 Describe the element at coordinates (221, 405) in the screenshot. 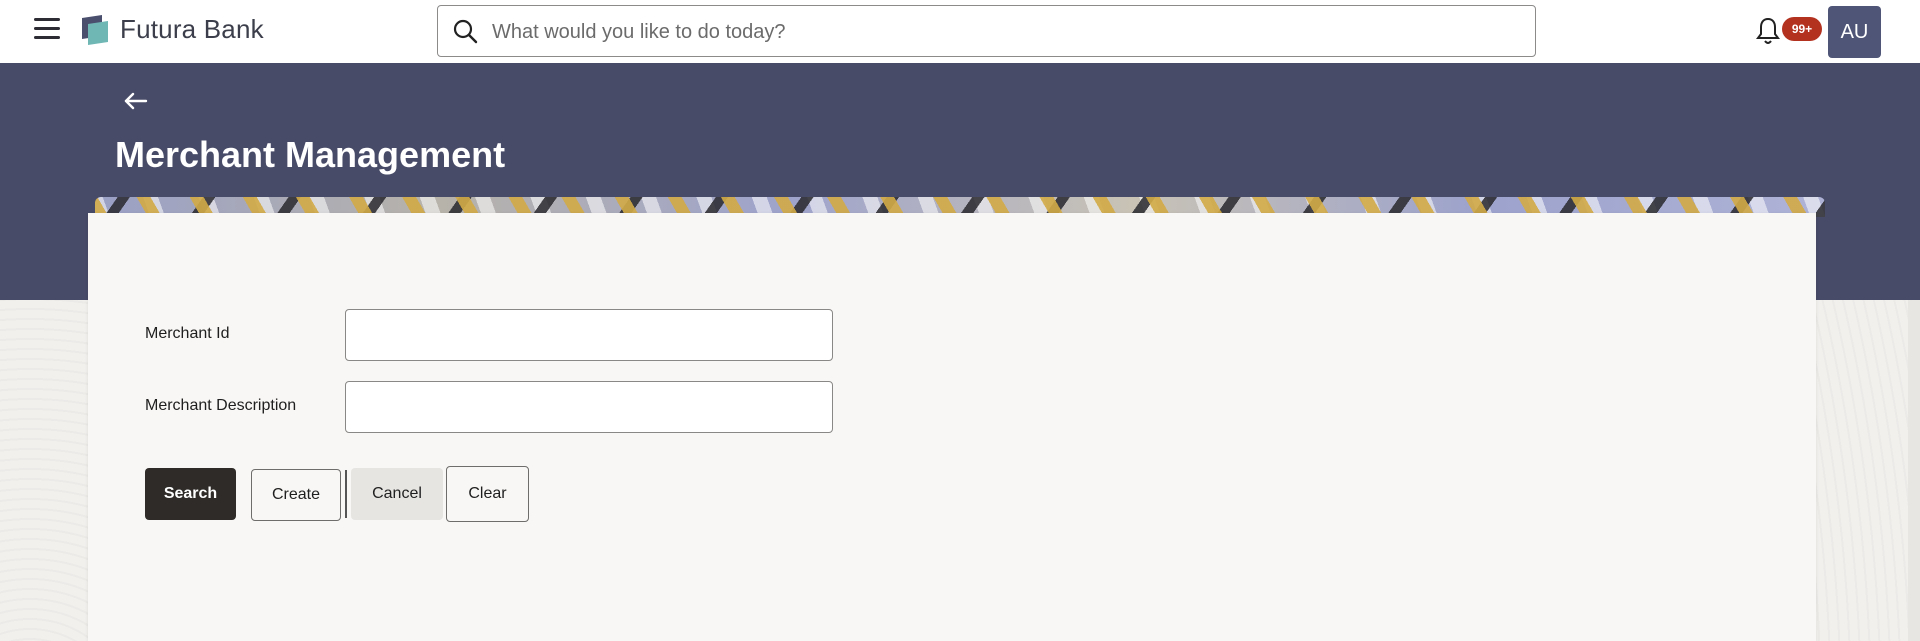

I see `merchant-description-label: Merchant Description` at that location.